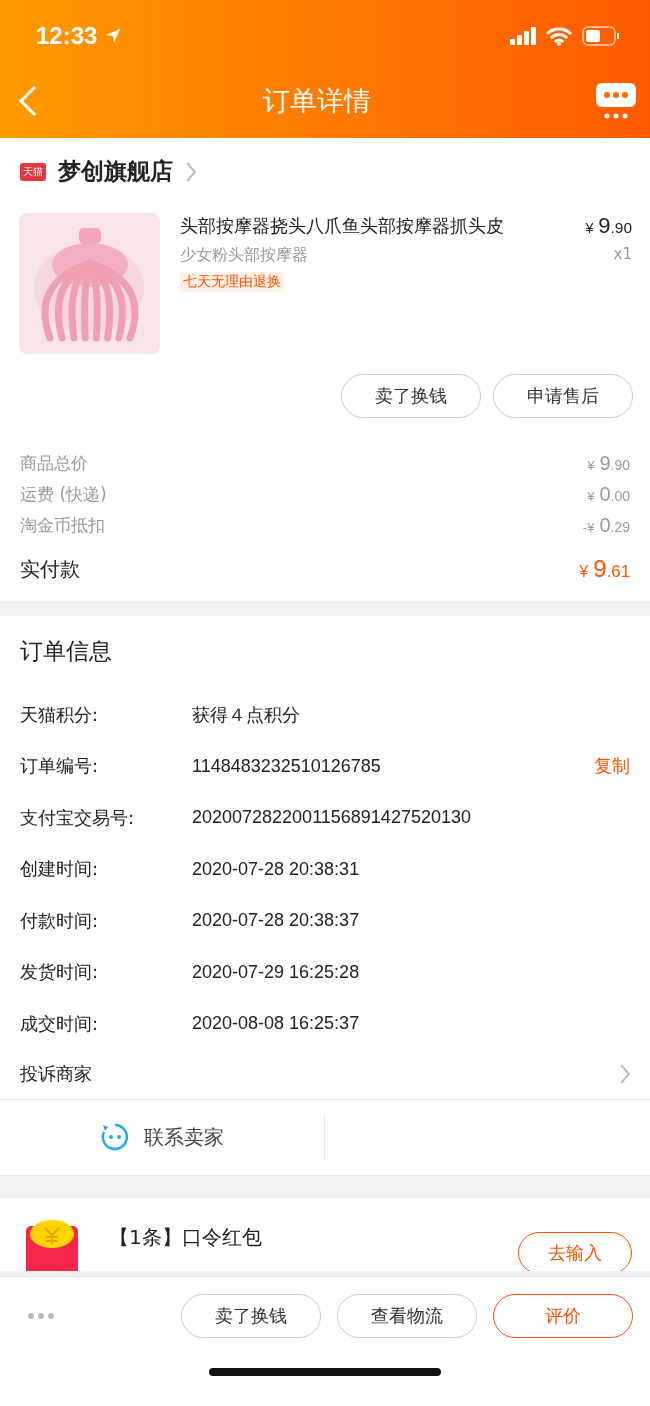 The width and height of the screenshot is (650, 1406). What do you see at coordinates (287, 766) in the screenshot?
I see `info-value: 1148483232510126785` at bounding box center [287, 766].